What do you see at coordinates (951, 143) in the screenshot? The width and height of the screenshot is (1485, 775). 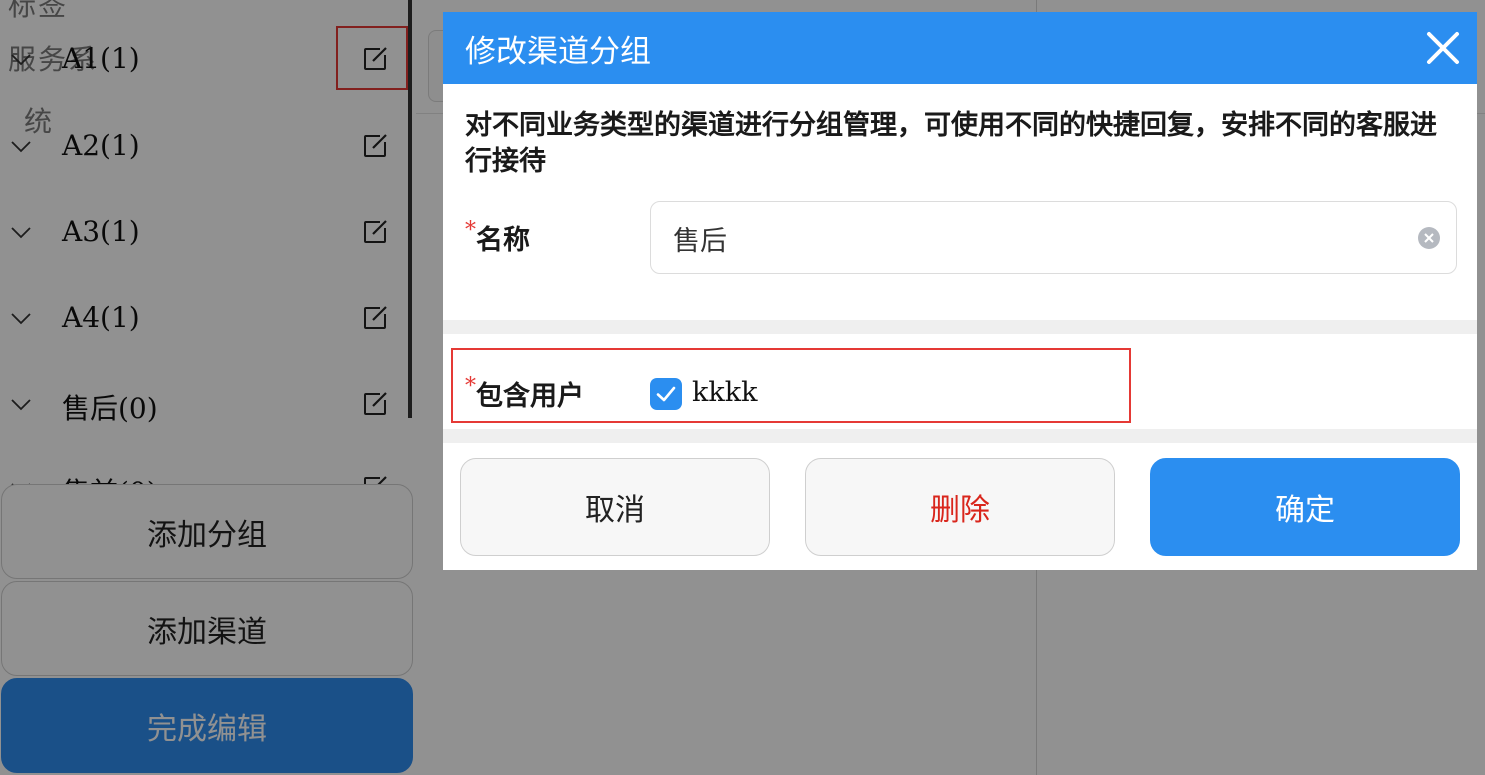 I see `dialog-description: 对不同业务类型的渠道进行分组管理，可使用不同的快捷回复，安排不同的客服进行接待` at bounding box center [951, 143].